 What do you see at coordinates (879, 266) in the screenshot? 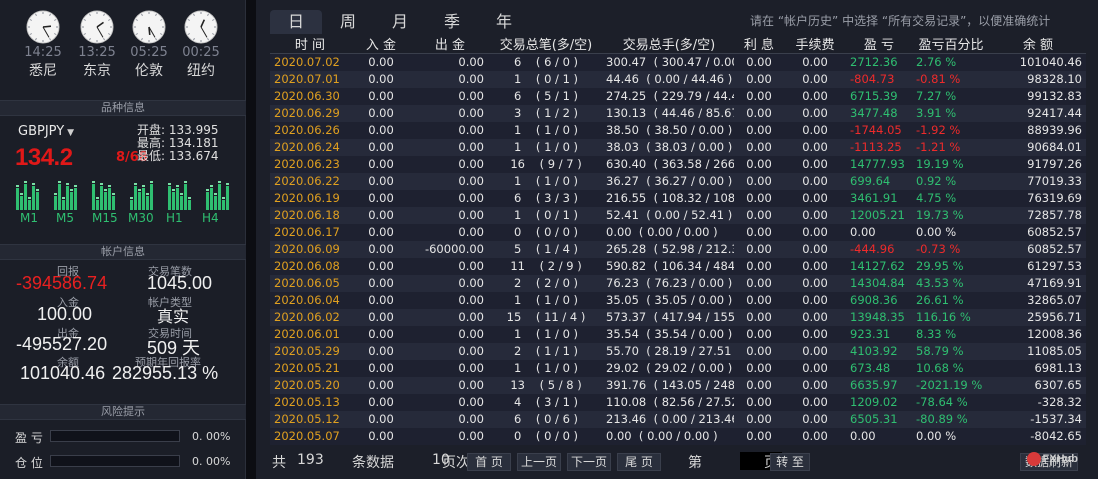
I see `pl-cell: 14127.62` at bounding box center [879, 266].